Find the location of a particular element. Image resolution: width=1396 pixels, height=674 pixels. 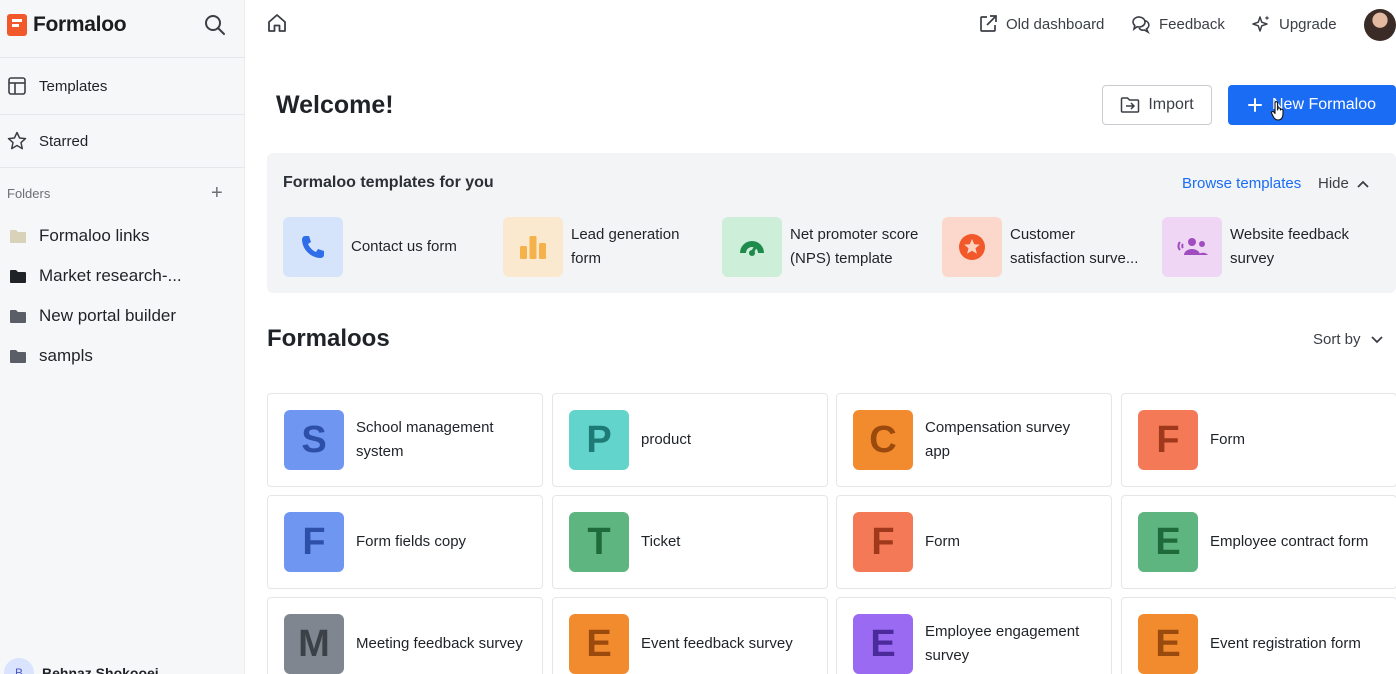

browse-templates-link: Browse templates is located at coordinates (1241, 183).